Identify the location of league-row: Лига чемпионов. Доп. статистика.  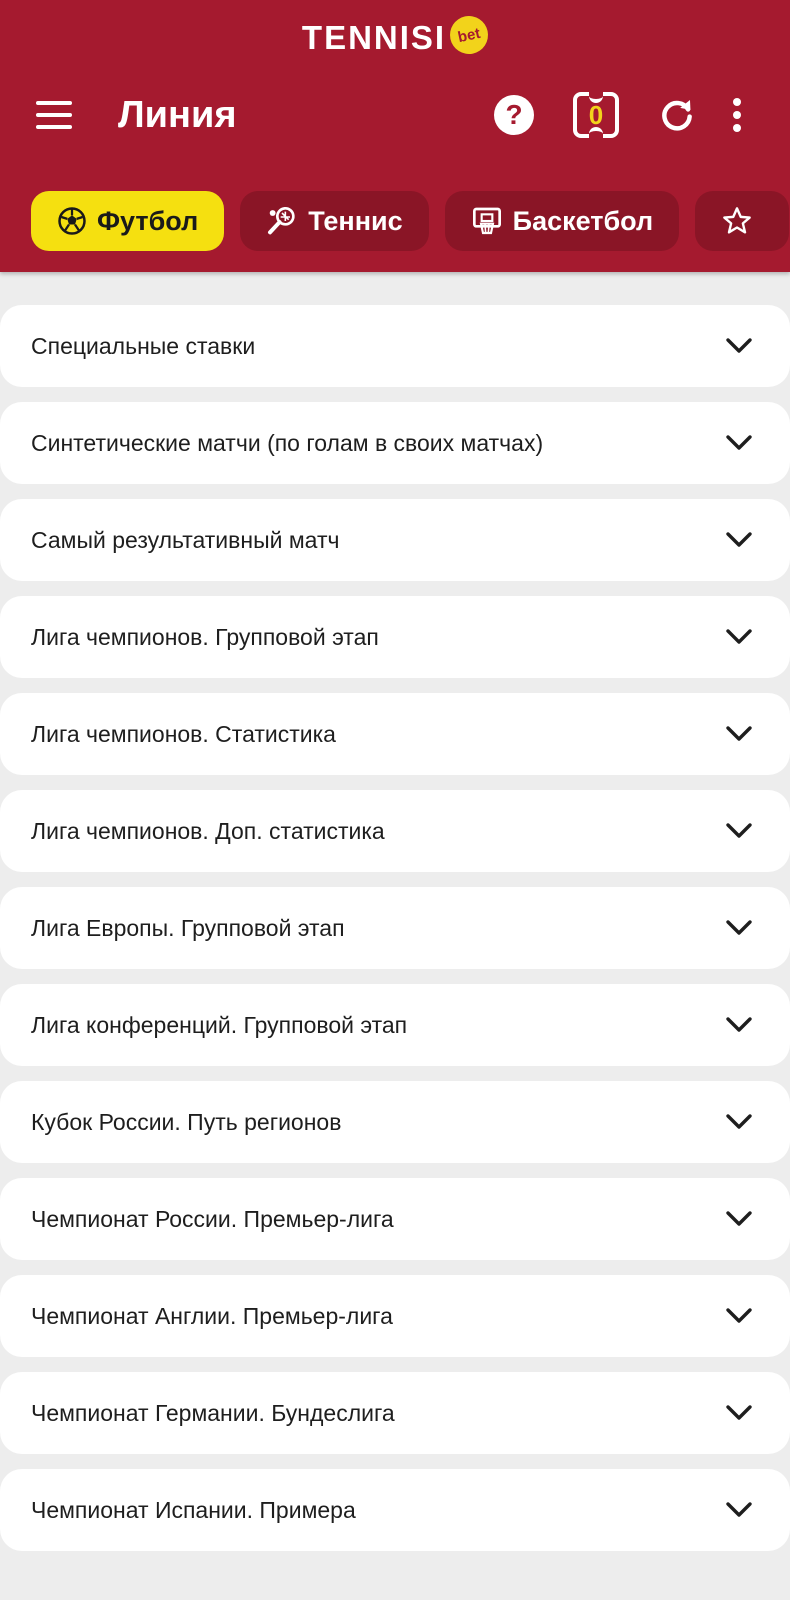
(395, 831).